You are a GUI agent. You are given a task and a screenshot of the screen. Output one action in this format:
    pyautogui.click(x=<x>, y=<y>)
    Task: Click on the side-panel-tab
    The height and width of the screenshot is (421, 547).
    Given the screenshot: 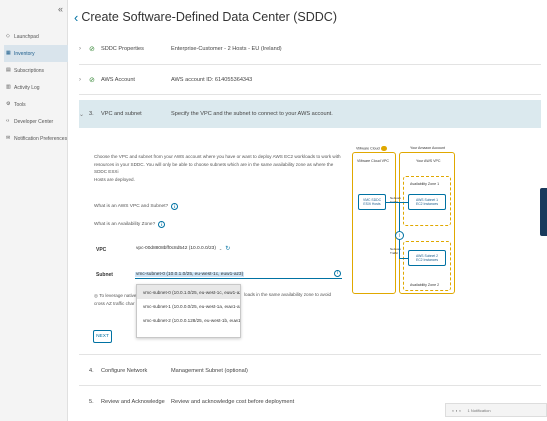 What is the action you would take?
    pyautogui.click(x=543, y=212)
    